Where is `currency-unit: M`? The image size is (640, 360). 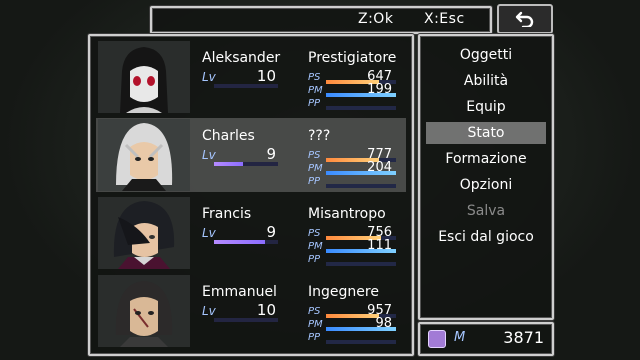 currency-unit: M is located at coordinates (460, 337).